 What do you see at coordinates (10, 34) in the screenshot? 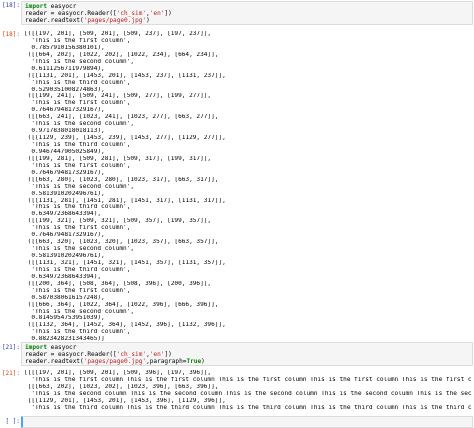
I see `output-prompt: [18]:` at bounding box center [10, 34].